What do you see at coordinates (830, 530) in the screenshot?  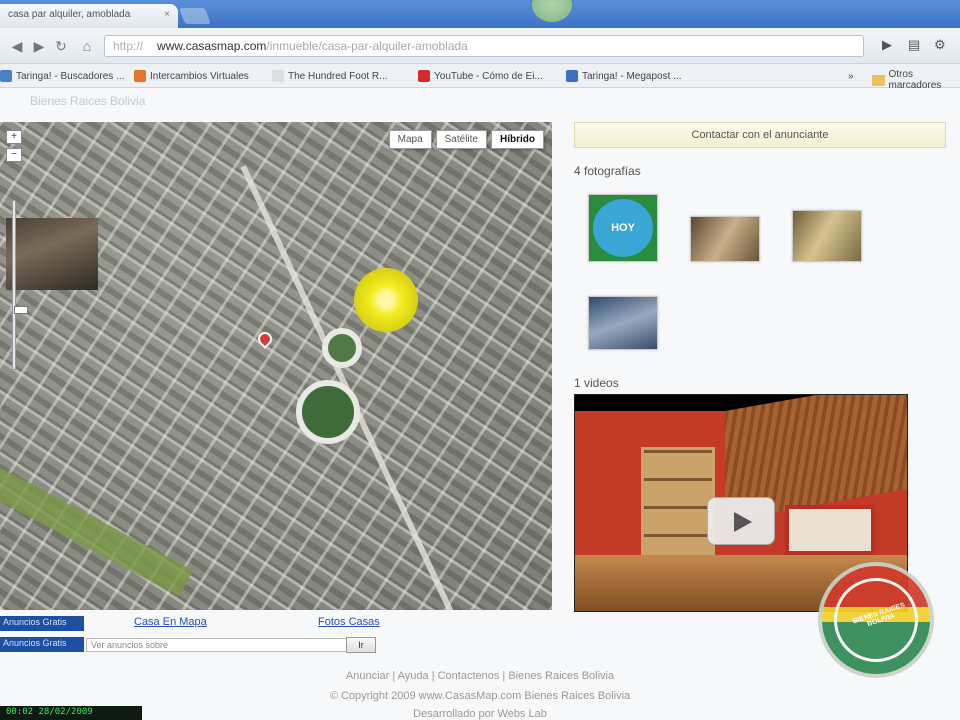 I see `video-frame-window` at bounding box center [830, 530].